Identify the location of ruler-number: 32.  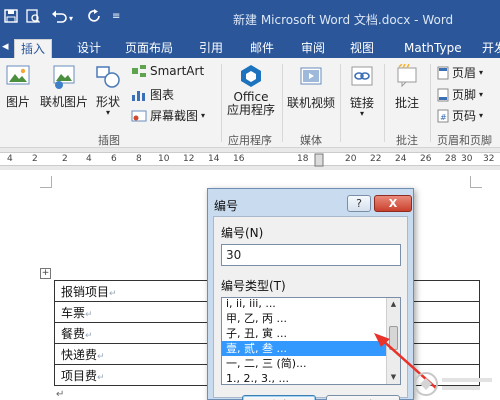
(489, 159).